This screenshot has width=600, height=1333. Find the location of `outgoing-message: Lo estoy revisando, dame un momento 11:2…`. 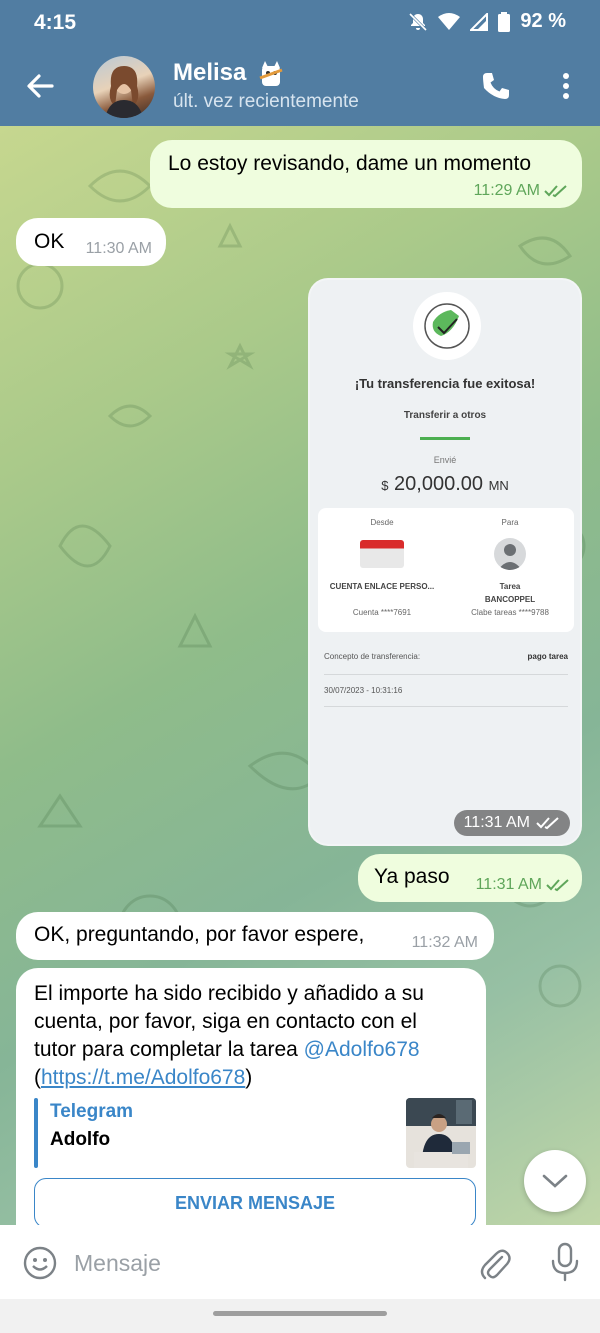

outgoing-message: Lo estoy revisando, dame un momento 11:2… is located at coordinates (366, 174).